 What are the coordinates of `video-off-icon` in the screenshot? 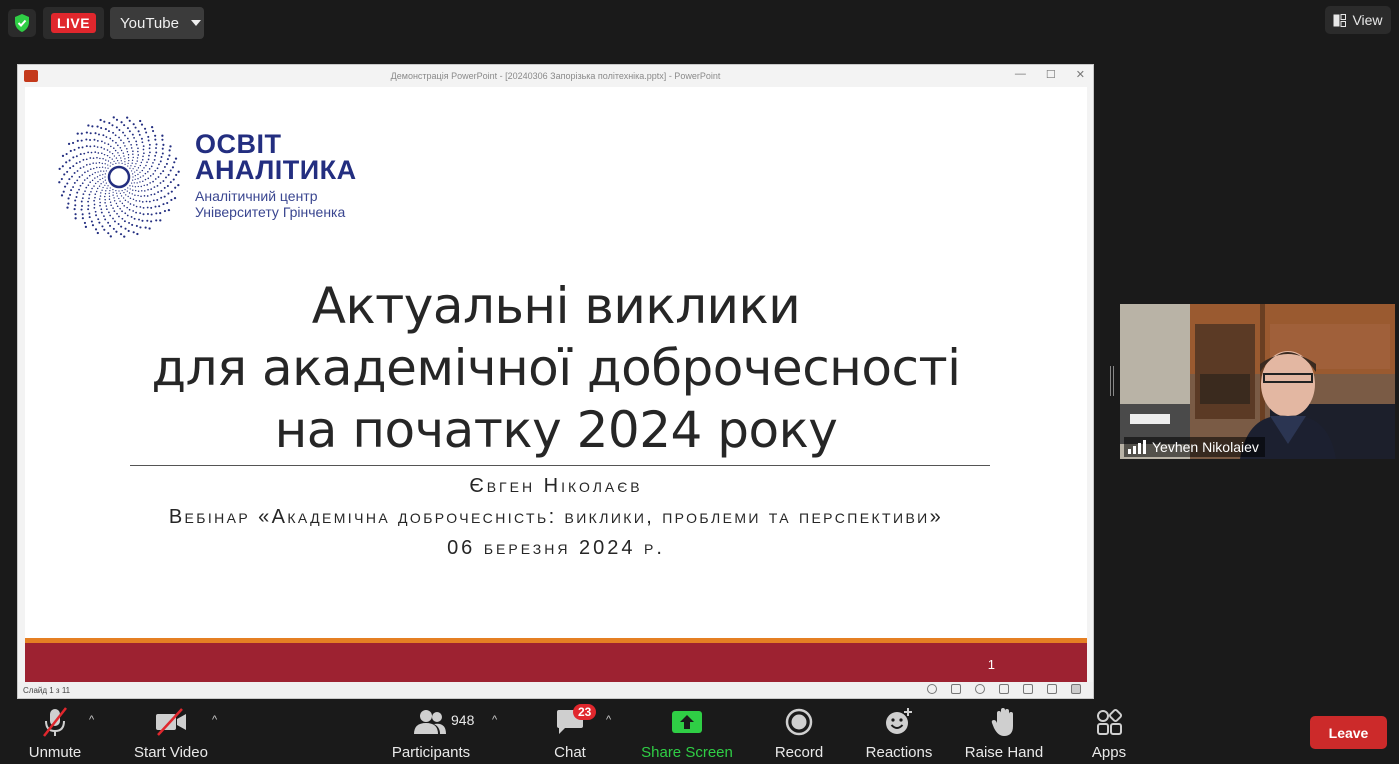 It's located at (171, 722).